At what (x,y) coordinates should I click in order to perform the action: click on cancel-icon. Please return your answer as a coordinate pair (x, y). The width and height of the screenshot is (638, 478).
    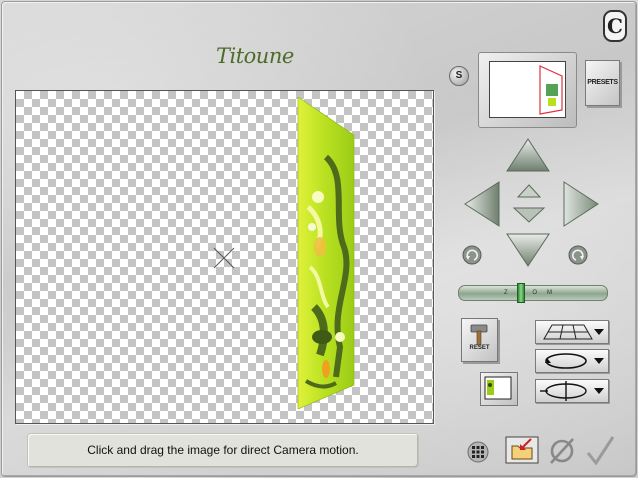
    Looking at the image, I should click on (562, 451).